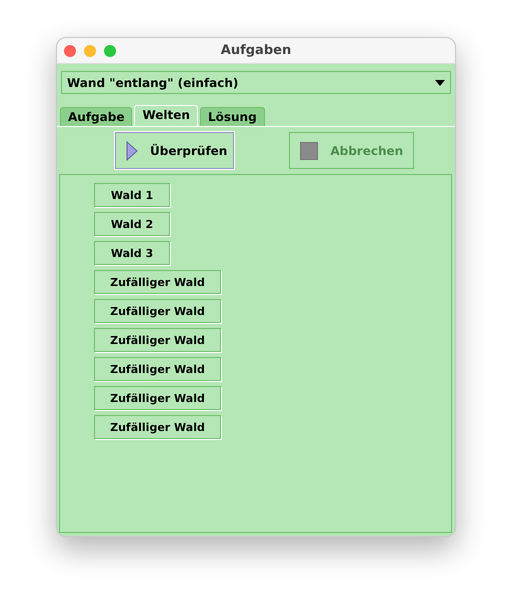 This screenshot has width=512, height=612. I want to click on tab: Aufgabe, so click(96, 116).